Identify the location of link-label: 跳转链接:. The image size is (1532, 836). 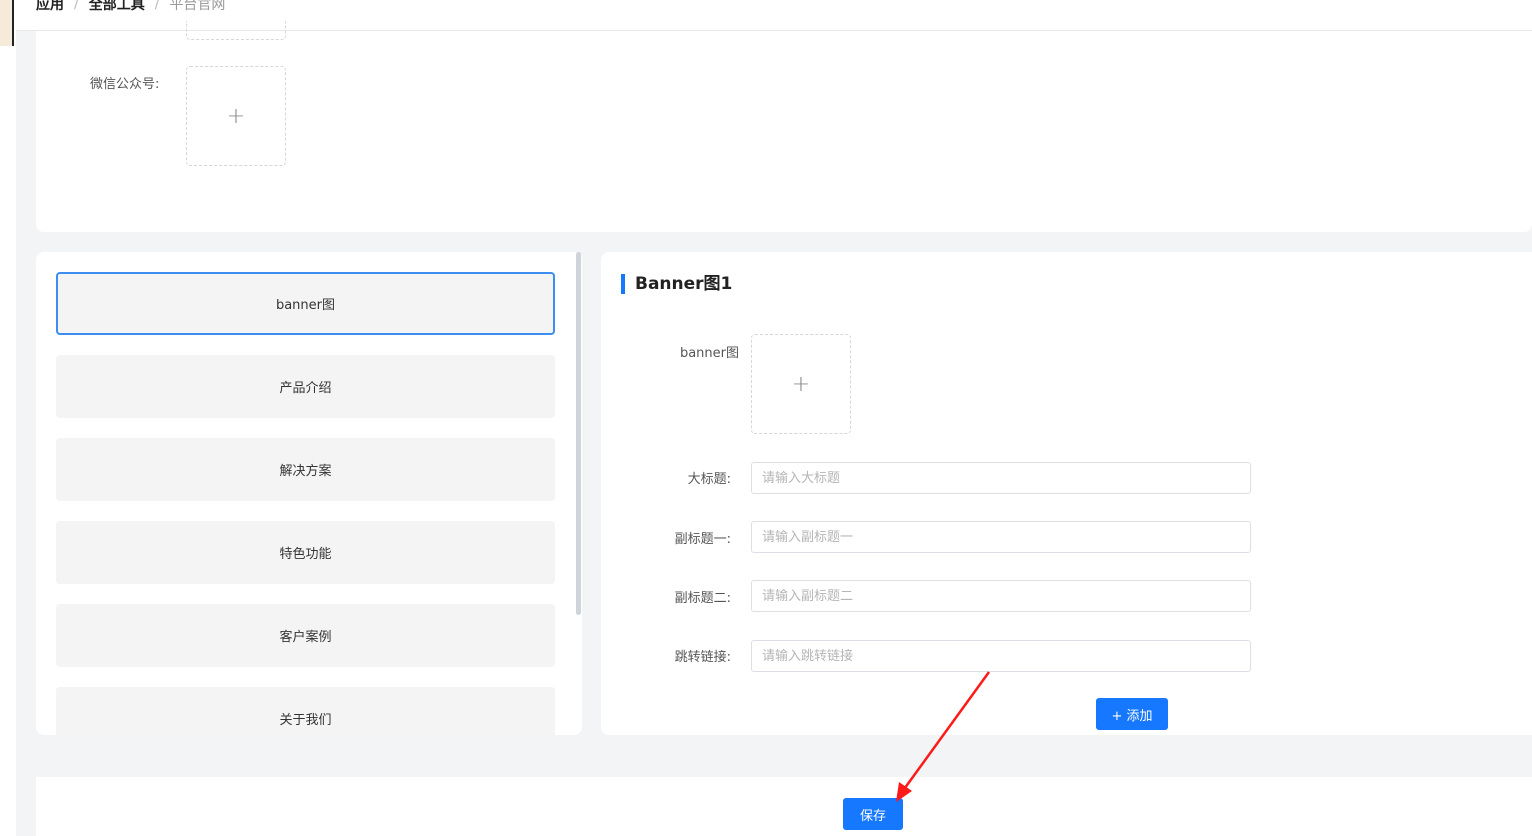
(702, 657).